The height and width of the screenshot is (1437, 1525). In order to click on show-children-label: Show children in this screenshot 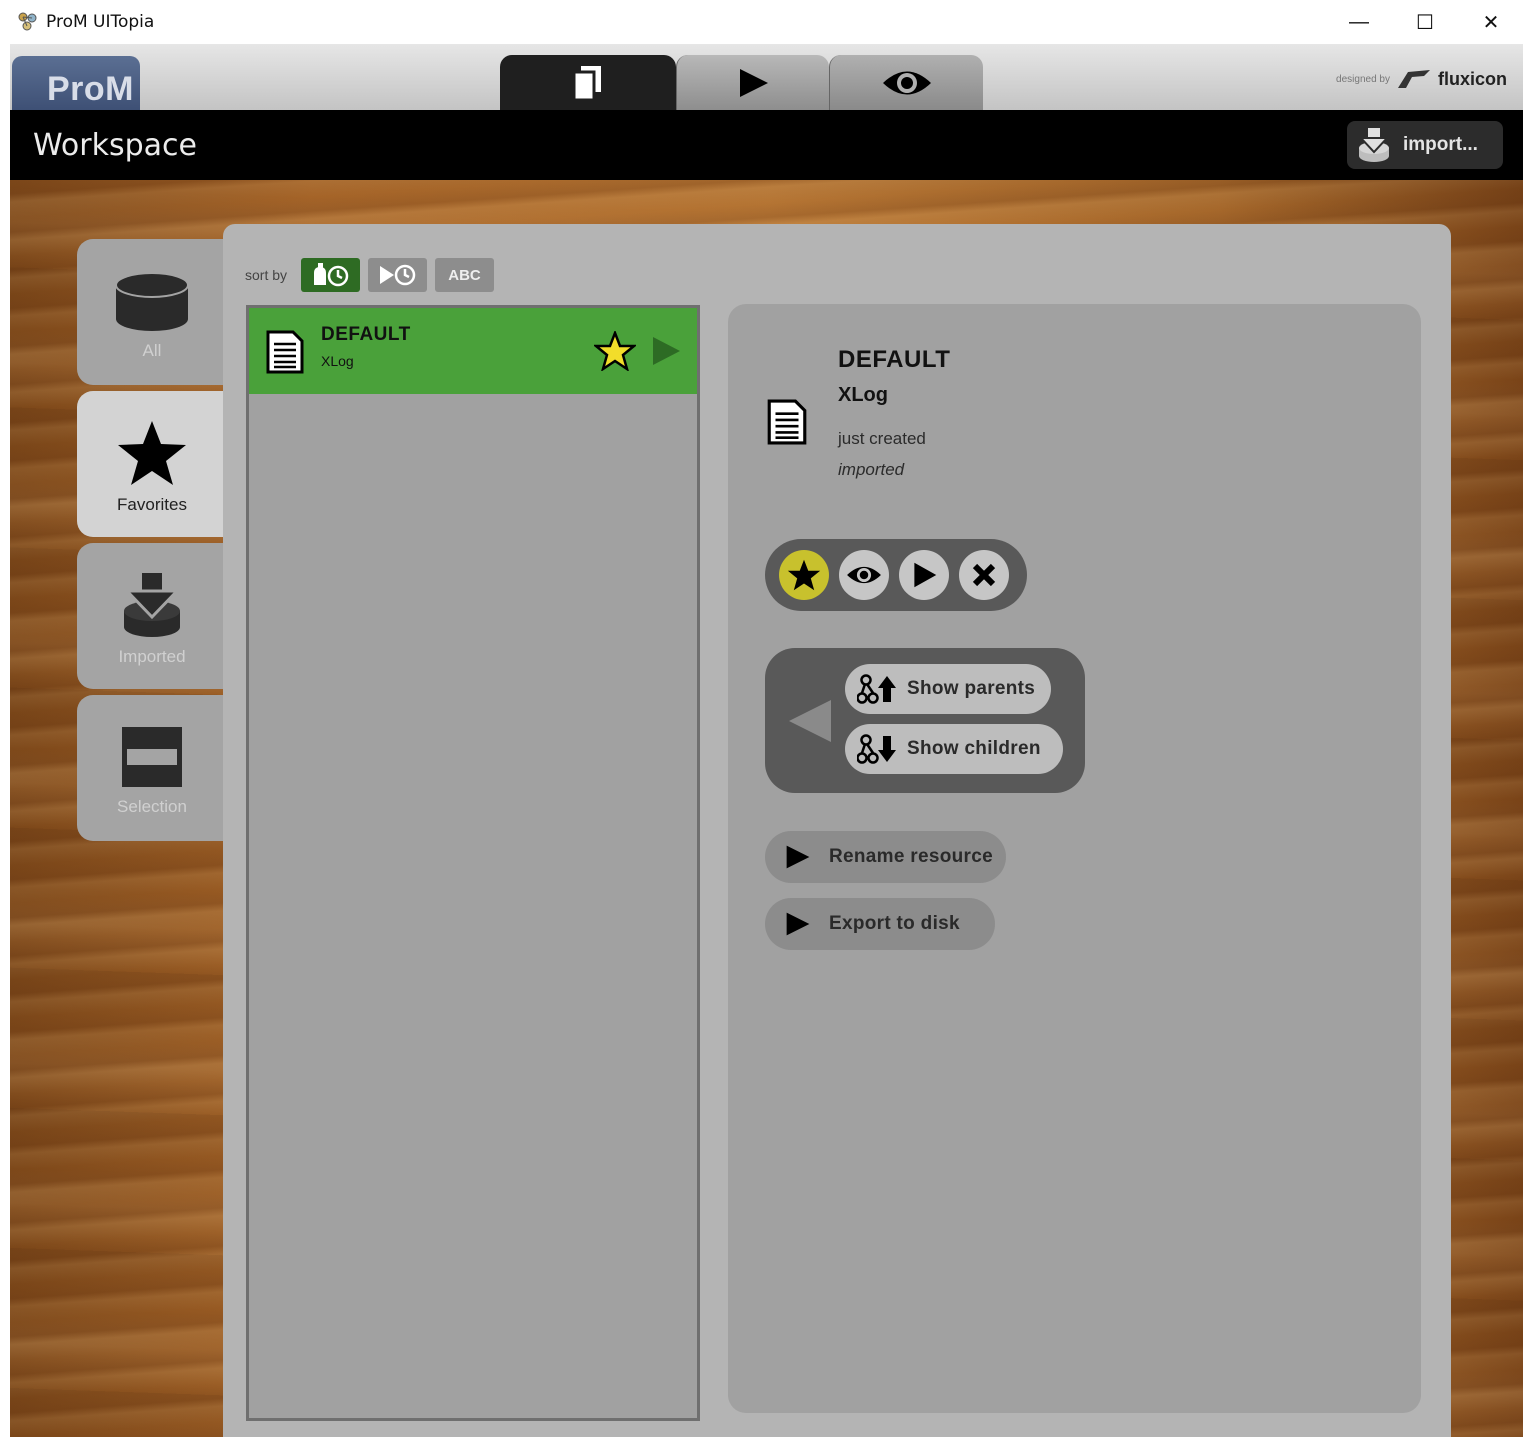, I will do `click(974, 748)`.